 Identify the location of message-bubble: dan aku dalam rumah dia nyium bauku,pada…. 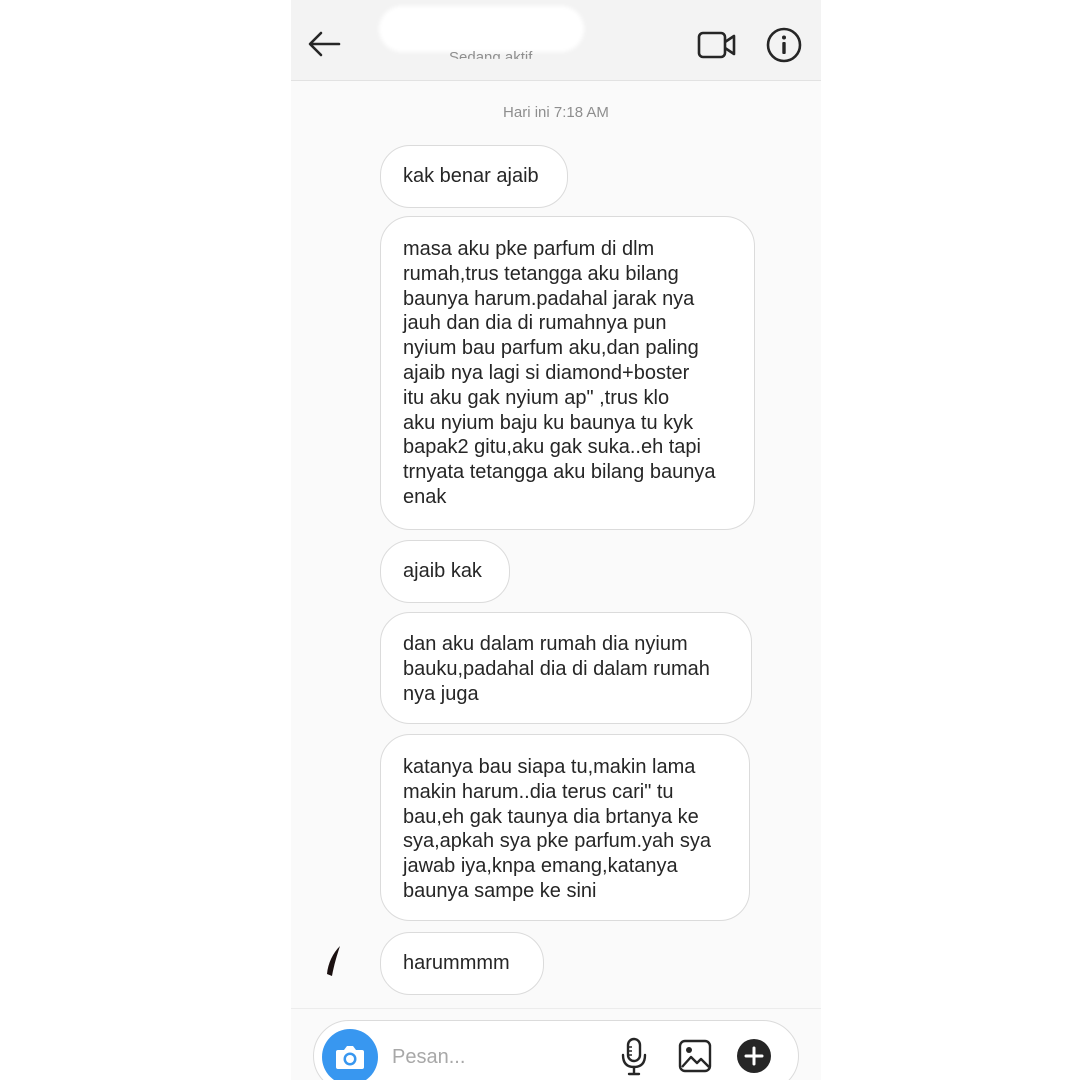
(566, 668).